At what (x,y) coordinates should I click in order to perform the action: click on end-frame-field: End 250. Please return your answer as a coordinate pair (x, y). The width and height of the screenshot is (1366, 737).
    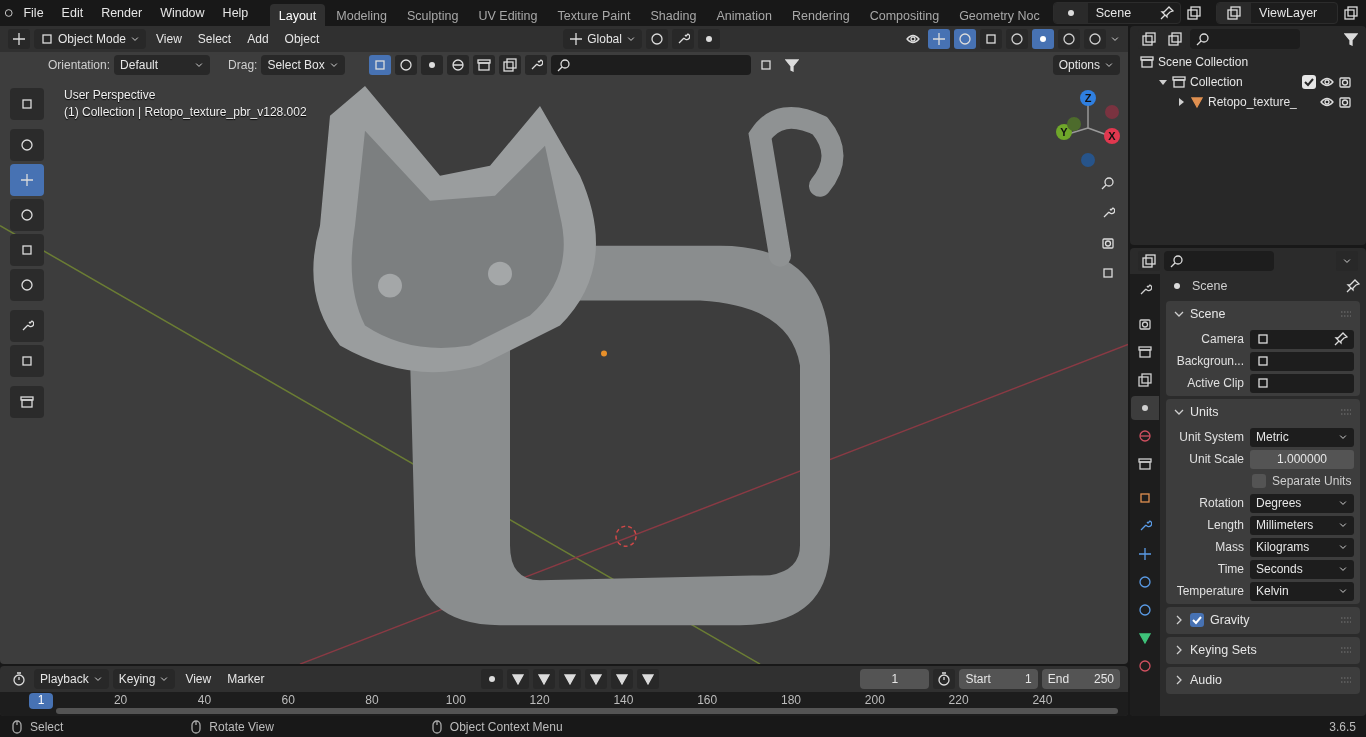
    Looking at the image, I should click on (1080, 679).